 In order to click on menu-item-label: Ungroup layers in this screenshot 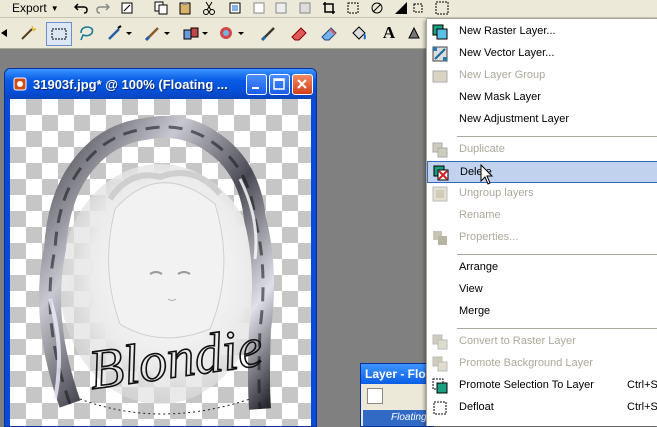, I will do `click(496, 193)`.